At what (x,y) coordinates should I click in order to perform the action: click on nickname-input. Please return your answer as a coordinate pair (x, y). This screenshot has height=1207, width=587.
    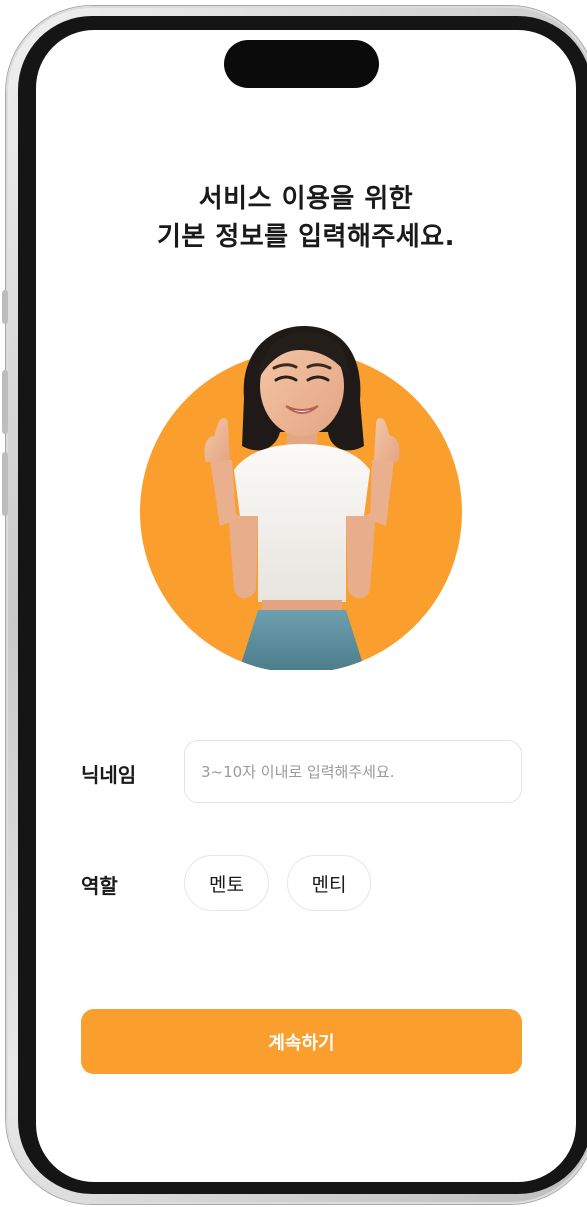
    Looking at the image, I should click on (353, 771).